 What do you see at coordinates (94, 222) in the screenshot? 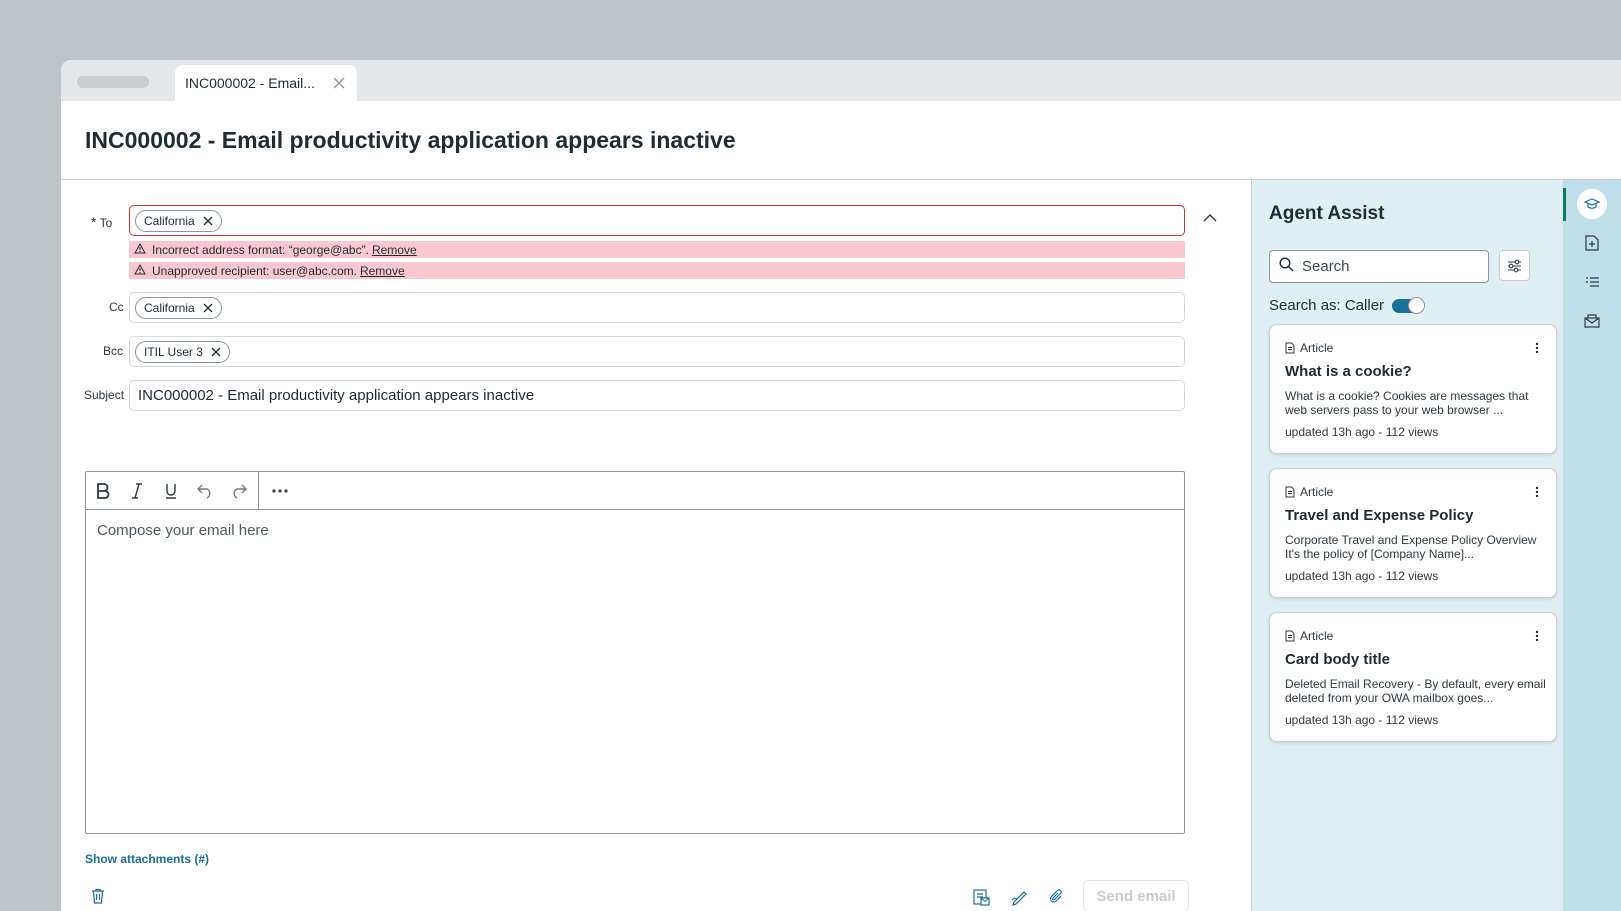
I see `required-mark: *` at bounding box center [94, 222].